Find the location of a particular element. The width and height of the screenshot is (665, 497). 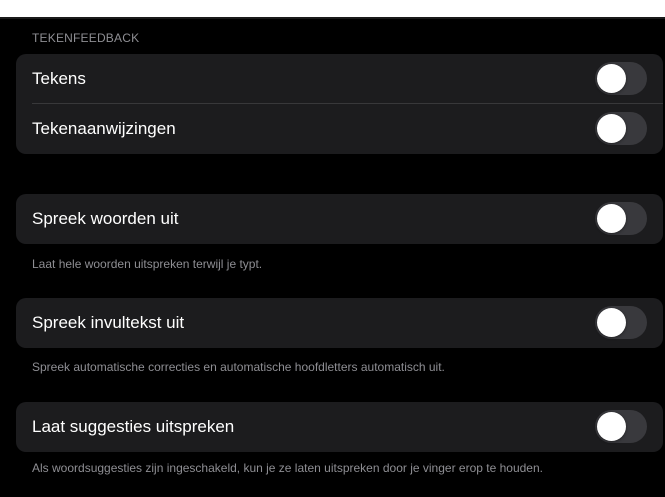

row-label: Tekens is located at coordinates (59, 78).